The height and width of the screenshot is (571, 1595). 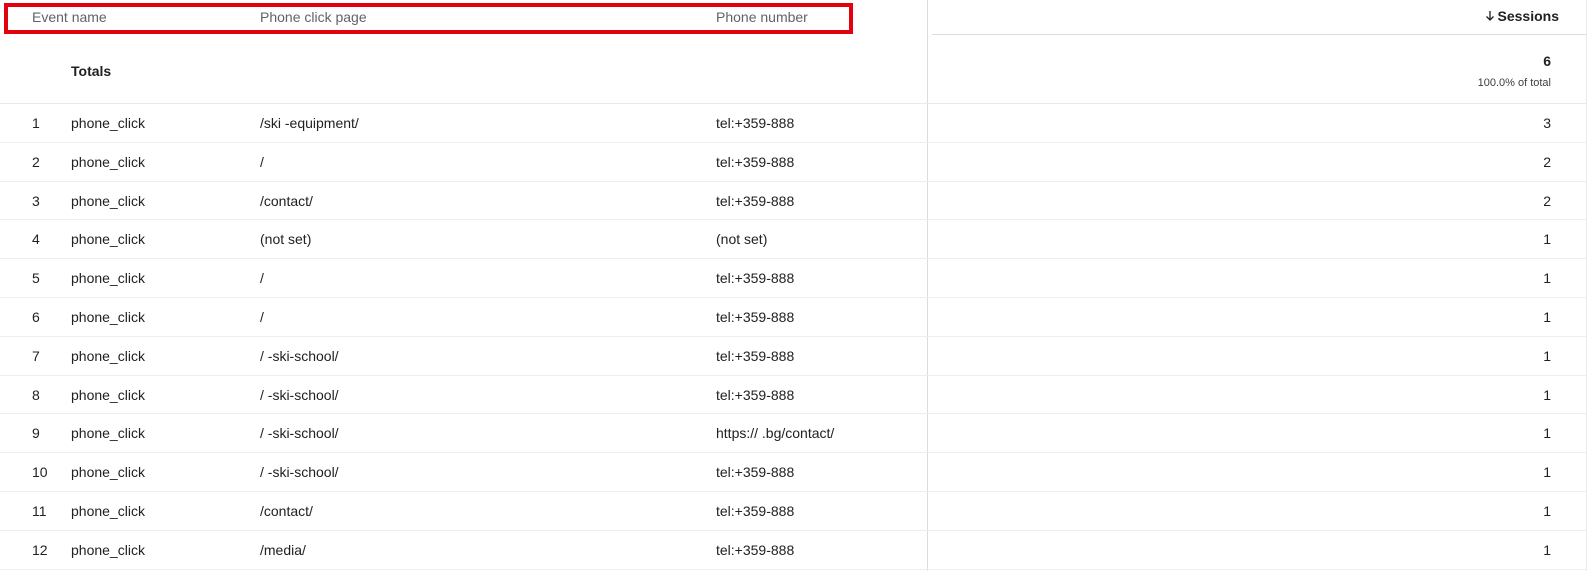 I want to click on highlight-box, so click(x=428, y=18).